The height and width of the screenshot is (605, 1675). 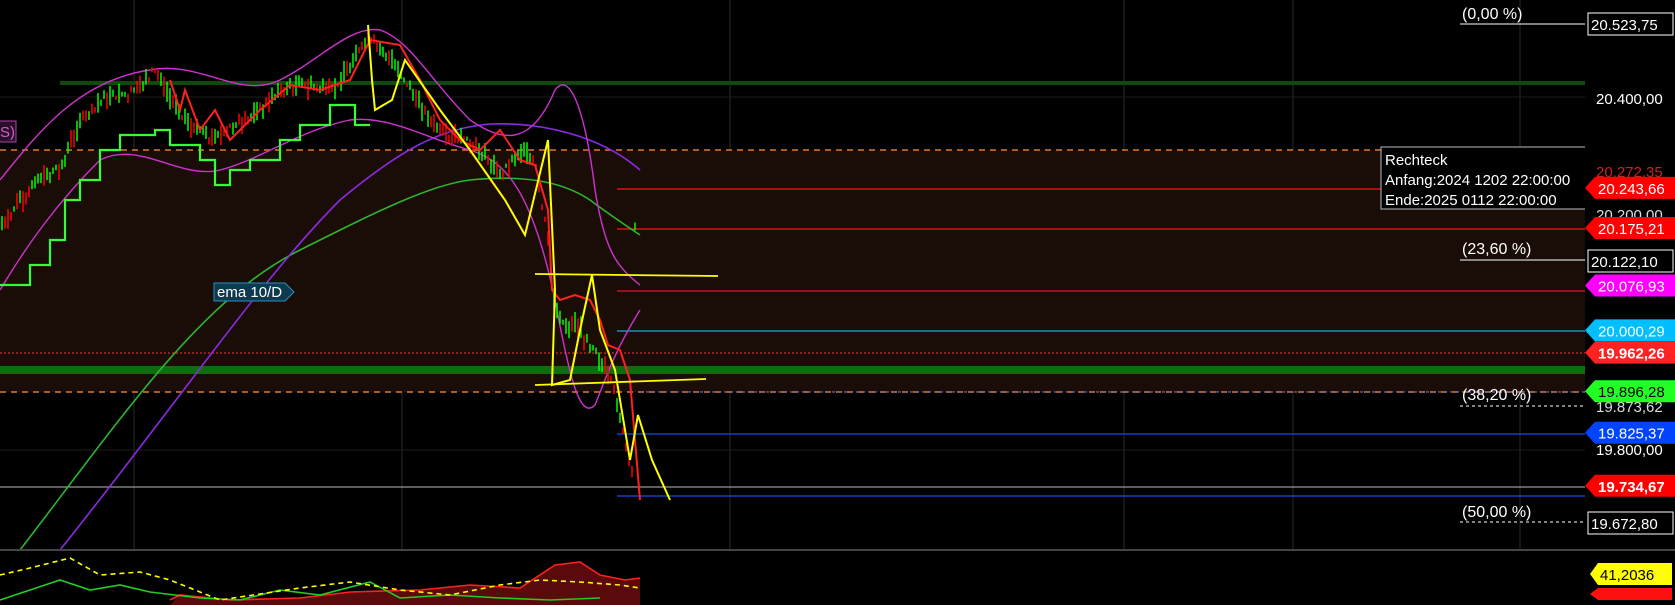 I want to click on level-tag: 19.734,67, so click(x=1630, y=485).